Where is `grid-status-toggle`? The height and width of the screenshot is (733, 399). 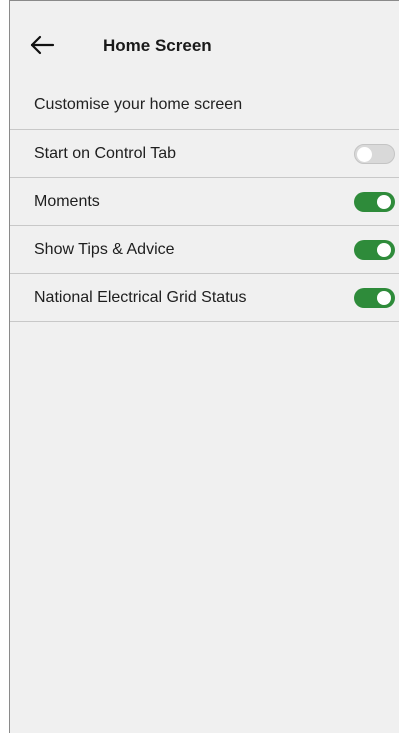
grid-status-toggle is located at coordinates (374, 298).